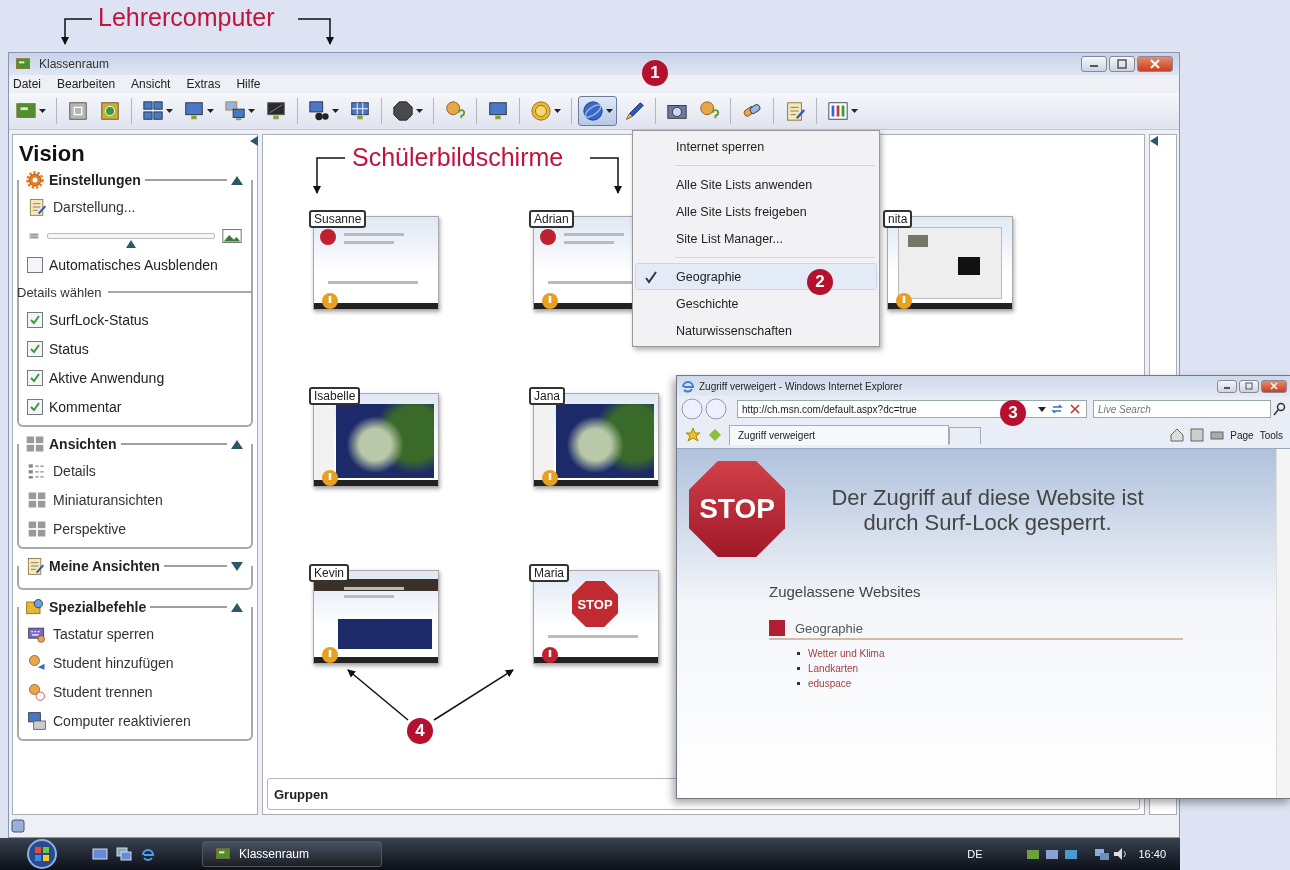  I want to click on menu-item: Alle Site Lists freigeben, so click(756, 211).